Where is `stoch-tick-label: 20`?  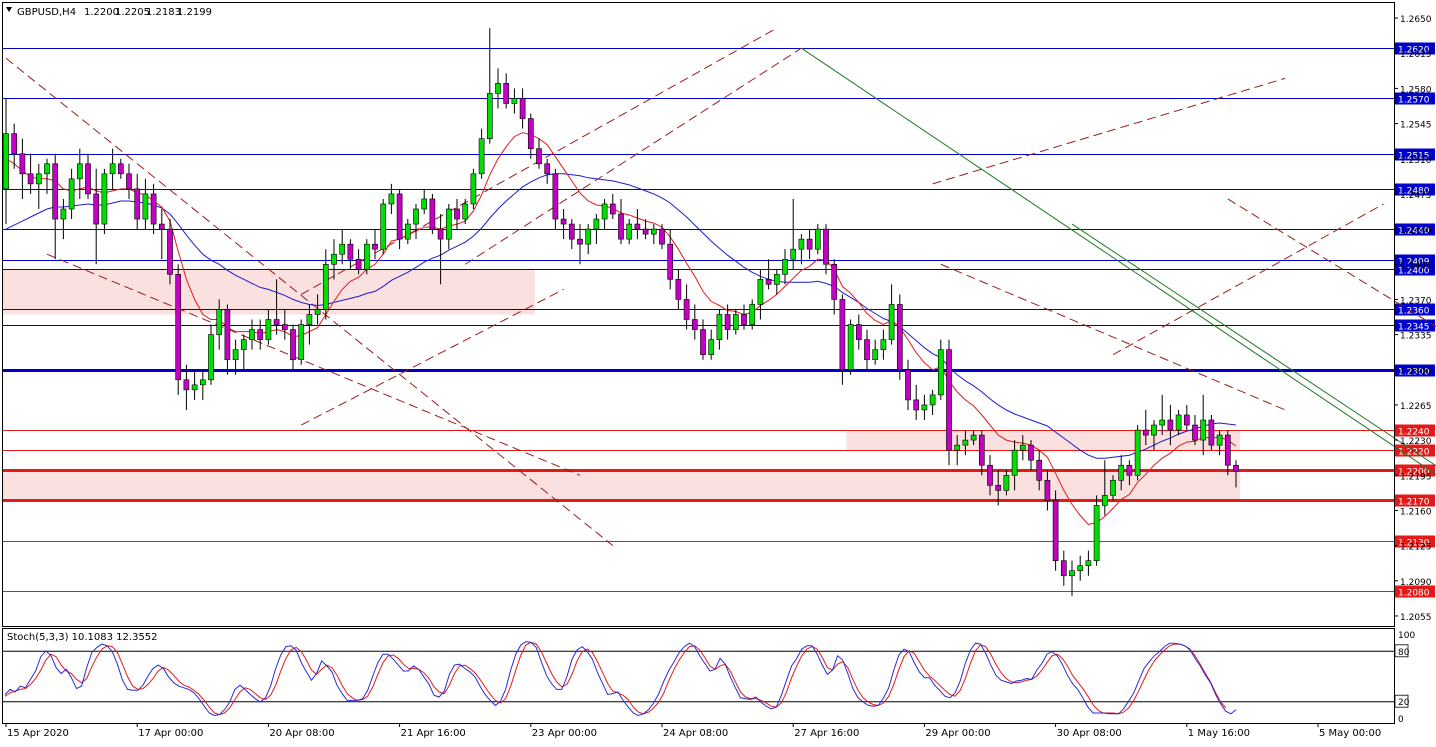
stoch-tick-label: 20 is located at coordinates (1404, 703).